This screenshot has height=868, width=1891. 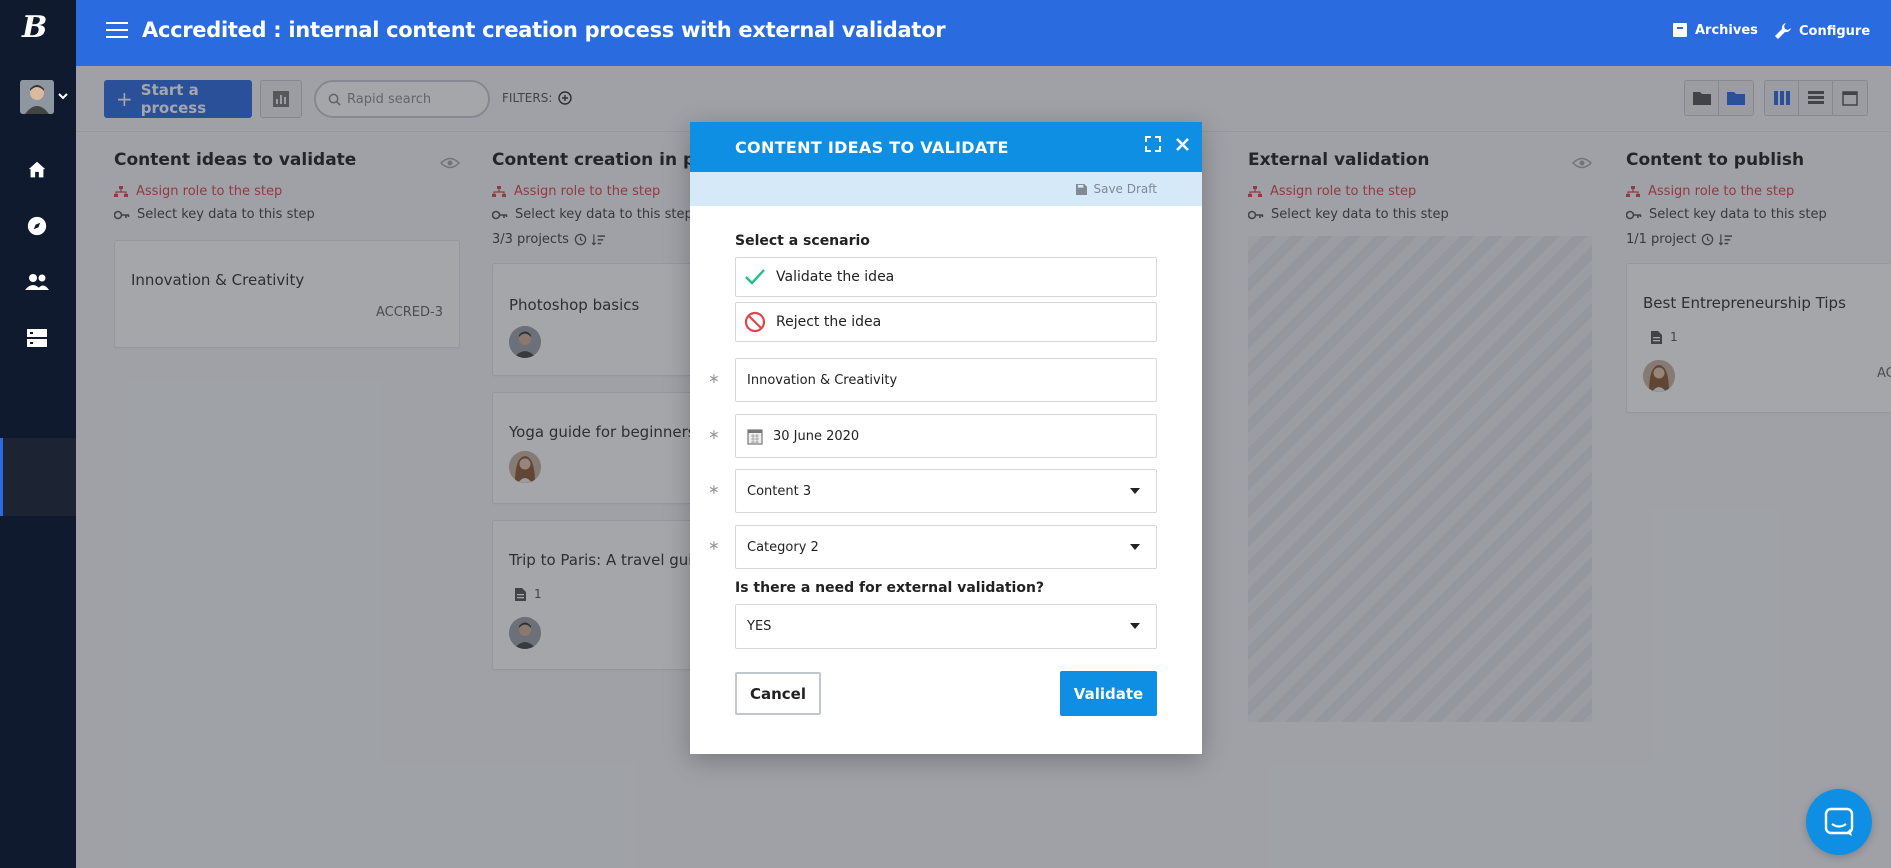 What do you see at coordinates (1082, 189) in the screenshot?
I see `floppy-disk-icon` at bounding box center [1082, 189].